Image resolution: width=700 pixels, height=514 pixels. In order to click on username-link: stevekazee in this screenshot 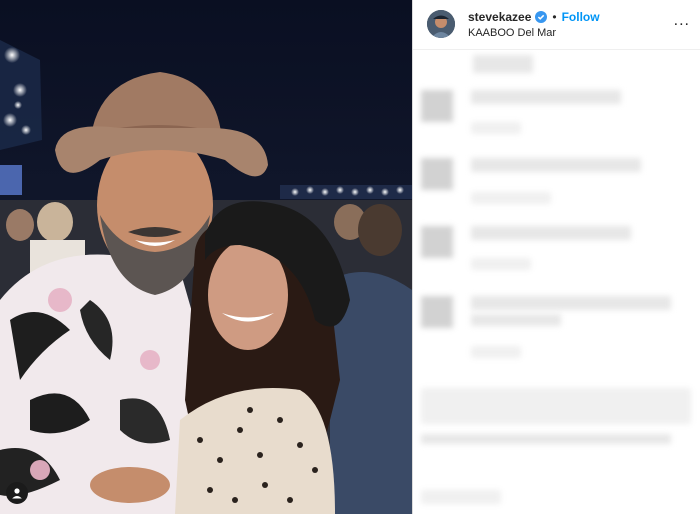, I will do `click(499, 17)`.